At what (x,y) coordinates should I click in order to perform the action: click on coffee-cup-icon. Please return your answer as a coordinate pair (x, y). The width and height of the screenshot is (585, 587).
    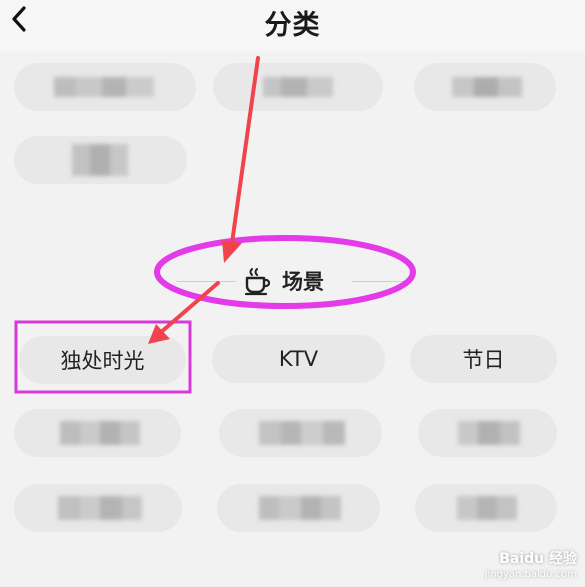
    Looking at the image, I should click on (257, 282).